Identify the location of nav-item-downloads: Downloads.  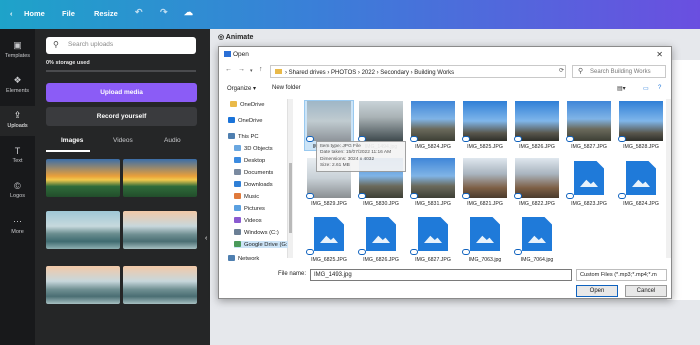
(253, 184).